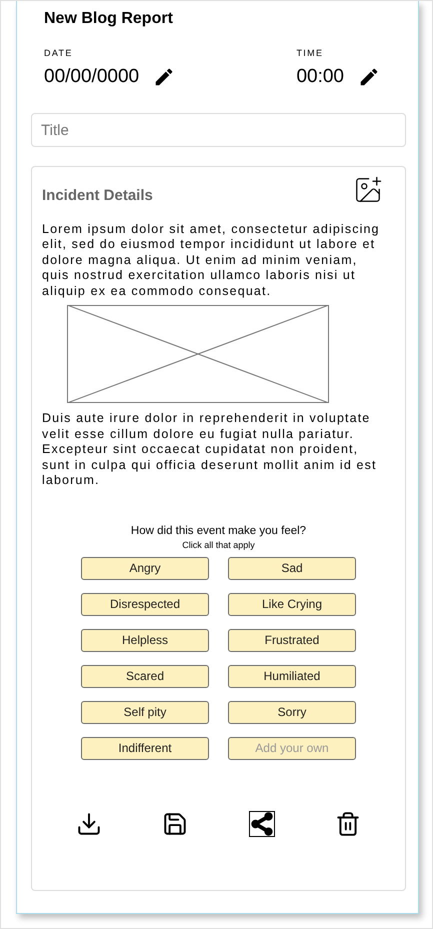  I want to click on title-field: Title, so click(218, 130).